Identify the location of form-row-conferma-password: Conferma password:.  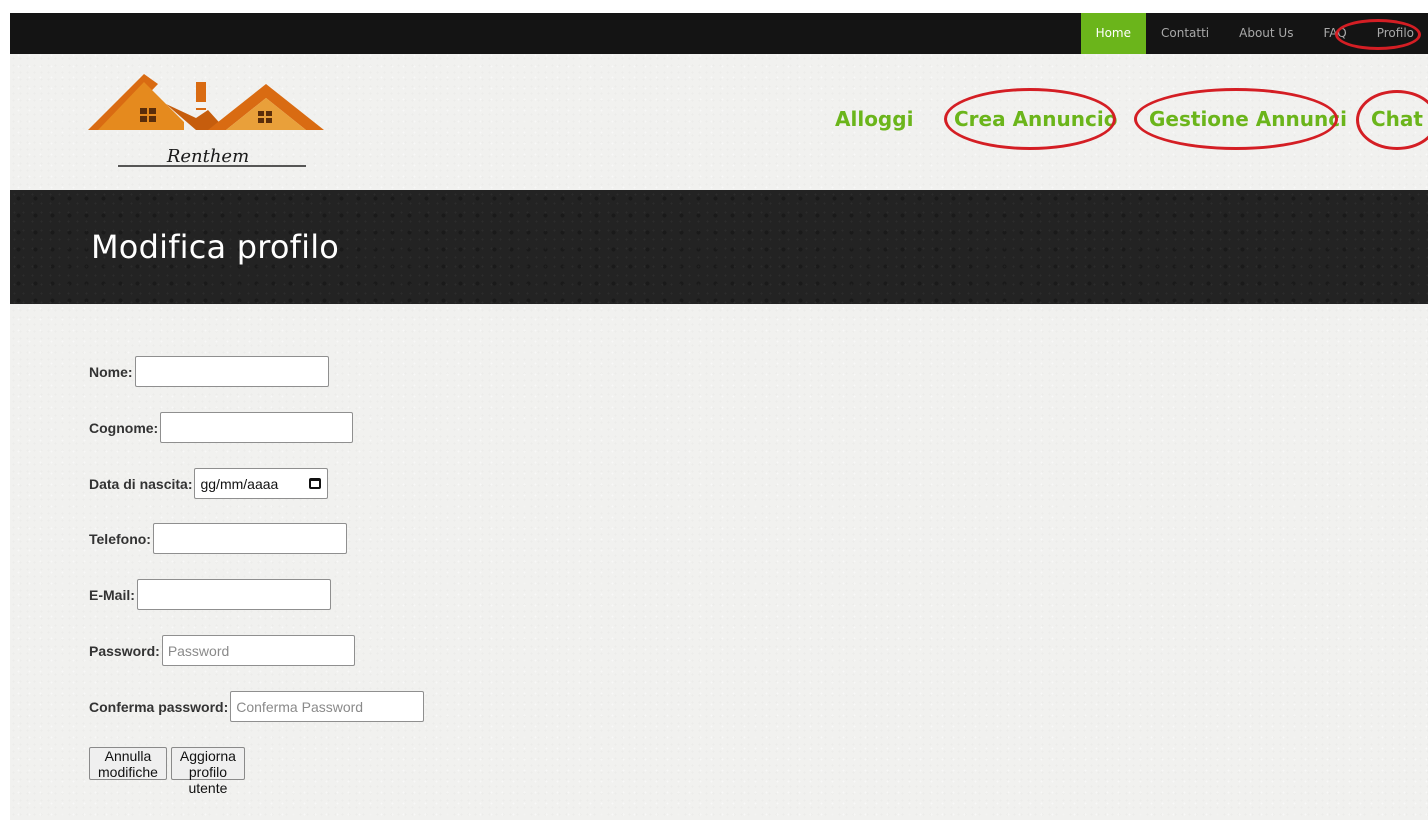
(257, 706).